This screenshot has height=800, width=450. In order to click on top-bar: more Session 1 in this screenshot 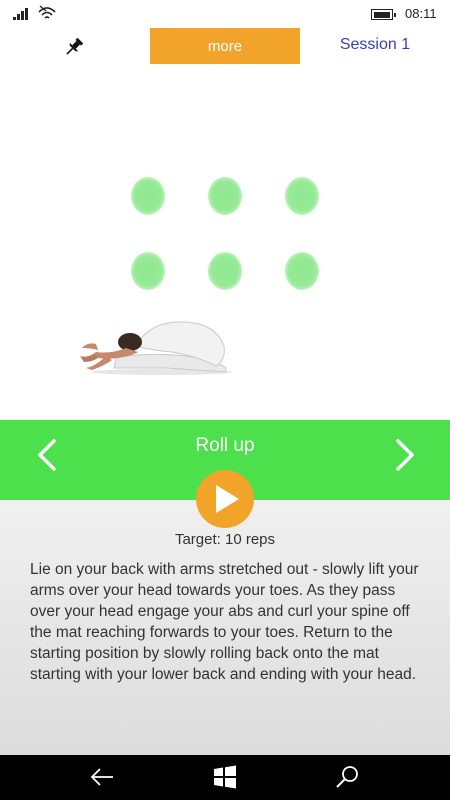, I will do `click(225, 46)`.